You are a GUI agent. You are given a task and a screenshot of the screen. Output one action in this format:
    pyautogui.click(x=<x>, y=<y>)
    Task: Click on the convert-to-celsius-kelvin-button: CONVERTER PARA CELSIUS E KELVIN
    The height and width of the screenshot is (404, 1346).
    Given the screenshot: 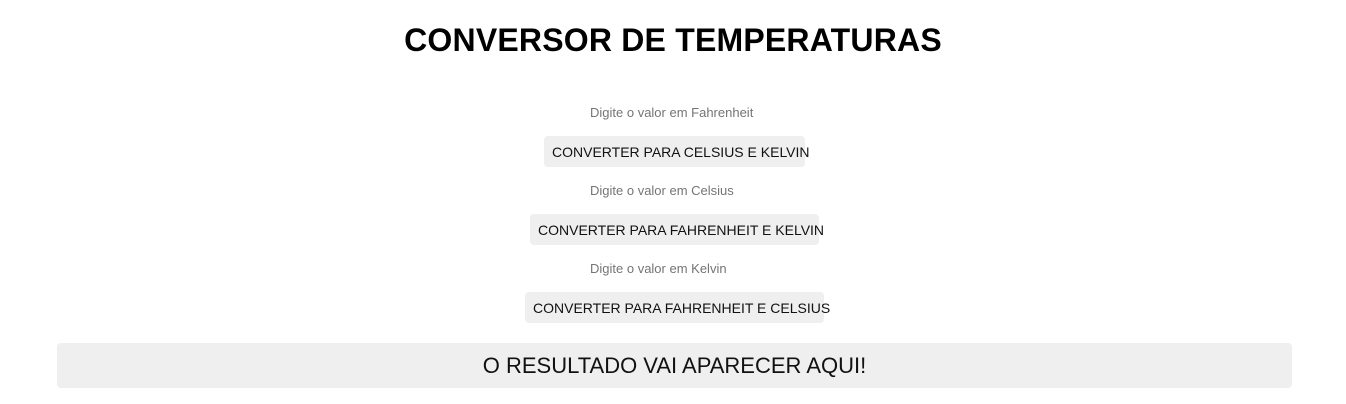 What is the action you would take?
    pyautogui.click(x=677, y=151)
    